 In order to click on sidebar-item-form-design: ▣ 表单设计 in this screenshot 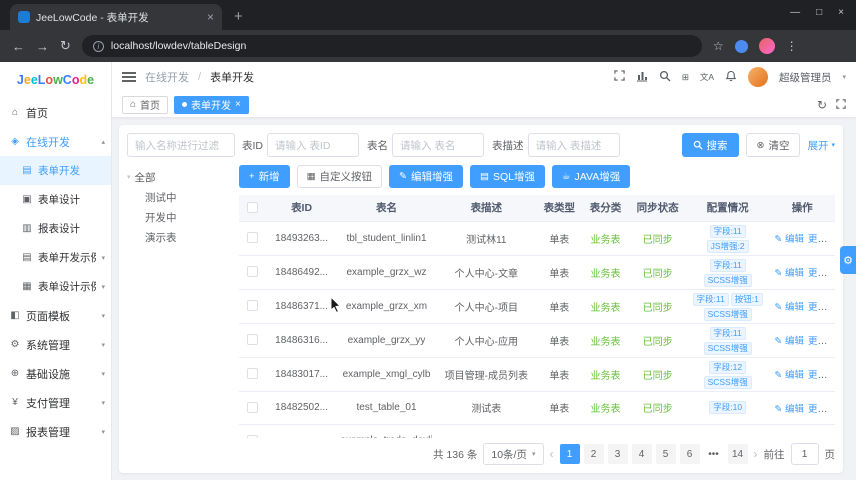, I will do `click(55, 199)`.